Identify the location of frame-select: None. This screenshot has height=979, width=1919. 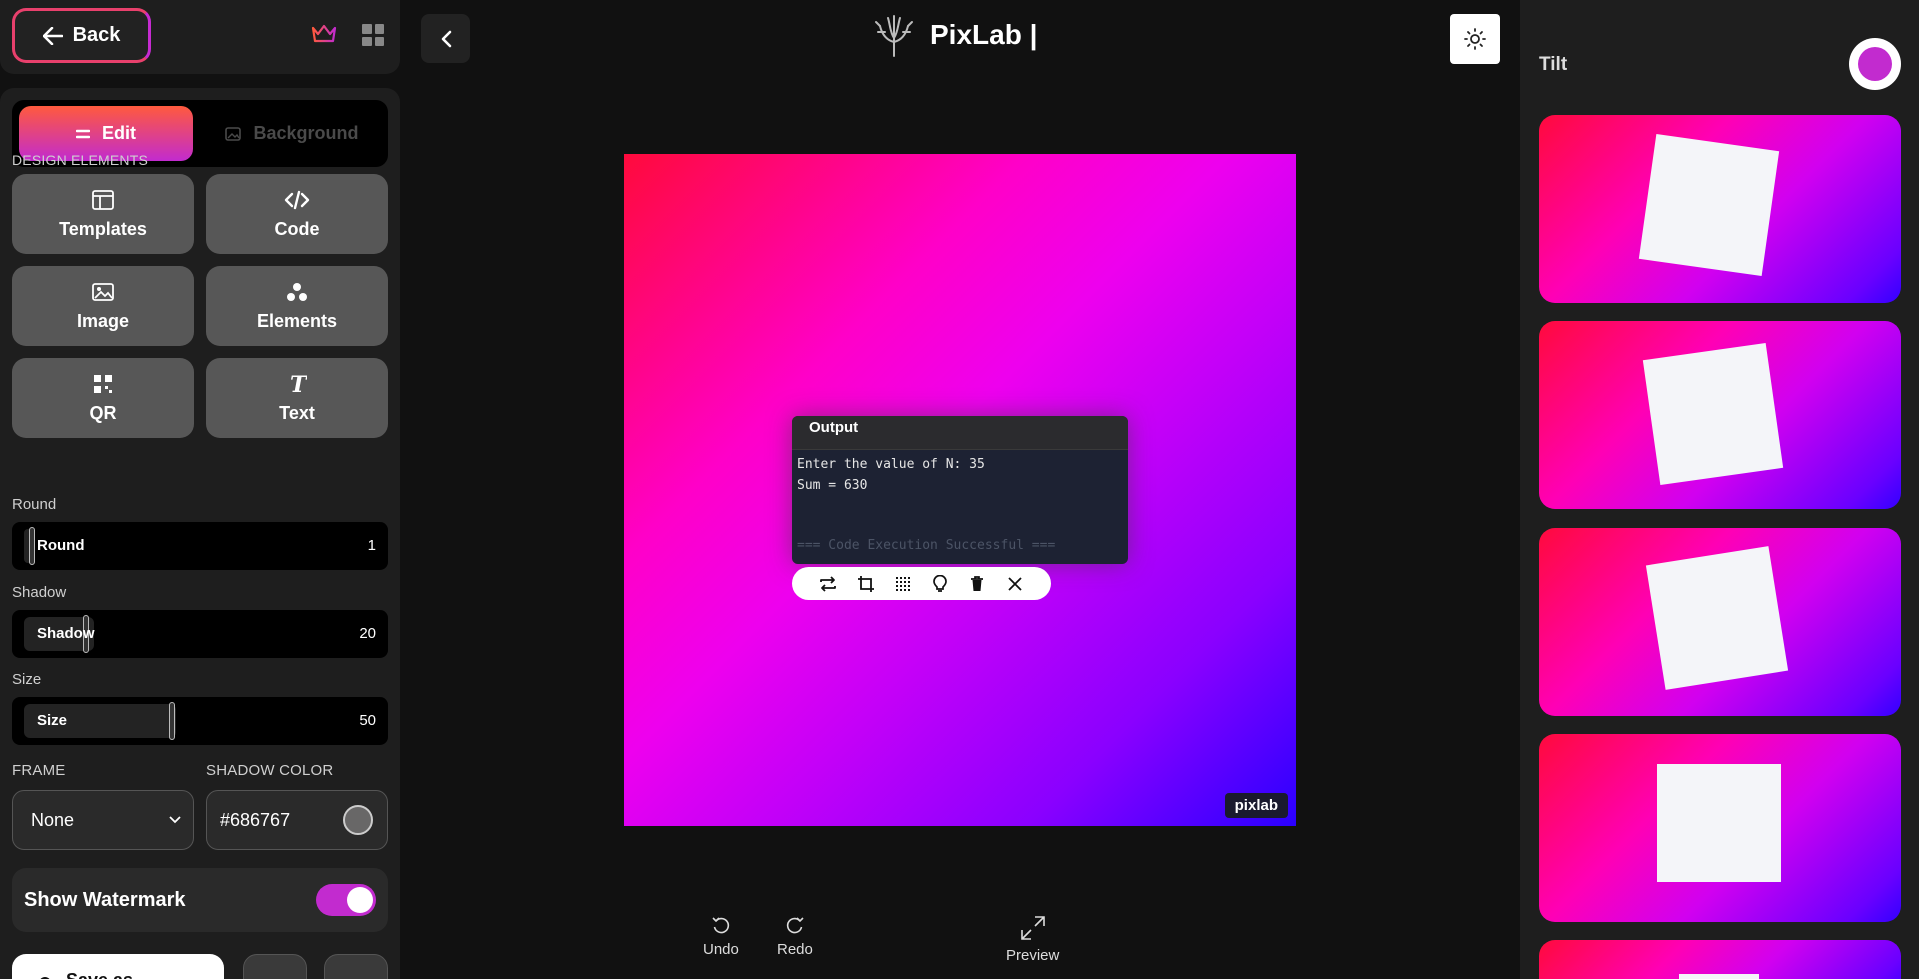
(103, 820).